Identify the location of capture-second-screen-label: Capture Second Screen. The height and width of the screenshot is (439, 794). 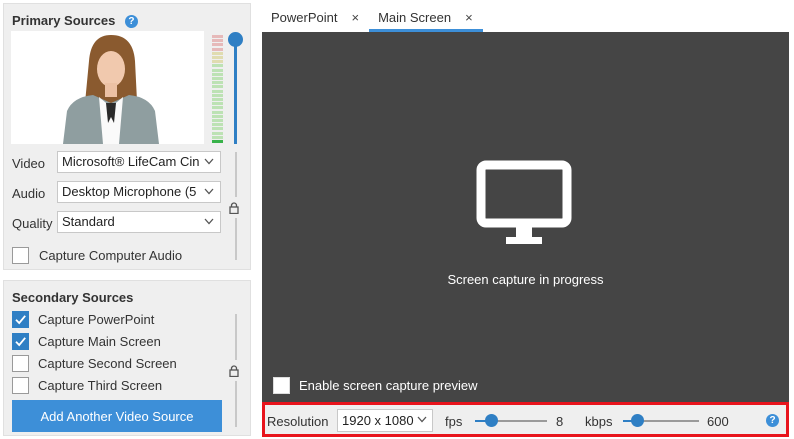
(107, 363).